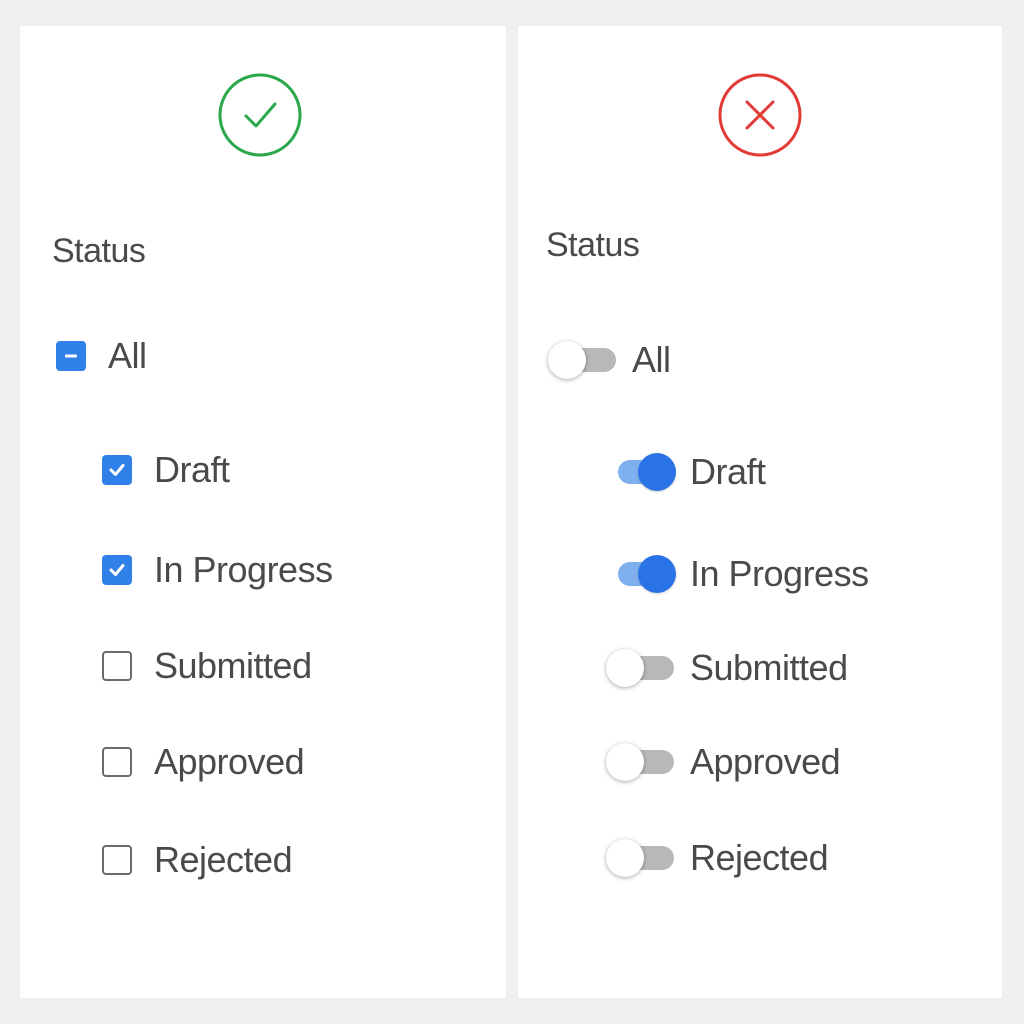 The height and width of the screenshot is (1024, 1024). Describe the element at coordinates (223, 859) in the screenshot. I see `checkbox-label-rejected: Rejected` at that location.